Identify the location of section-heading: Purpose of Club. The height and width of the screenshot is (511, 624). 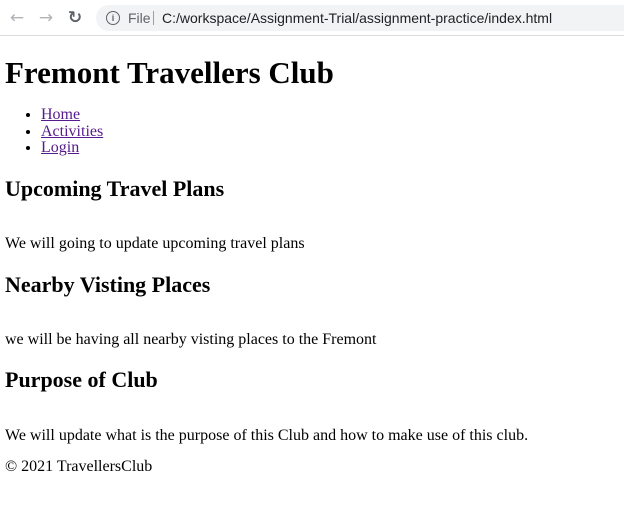
(81, 379).